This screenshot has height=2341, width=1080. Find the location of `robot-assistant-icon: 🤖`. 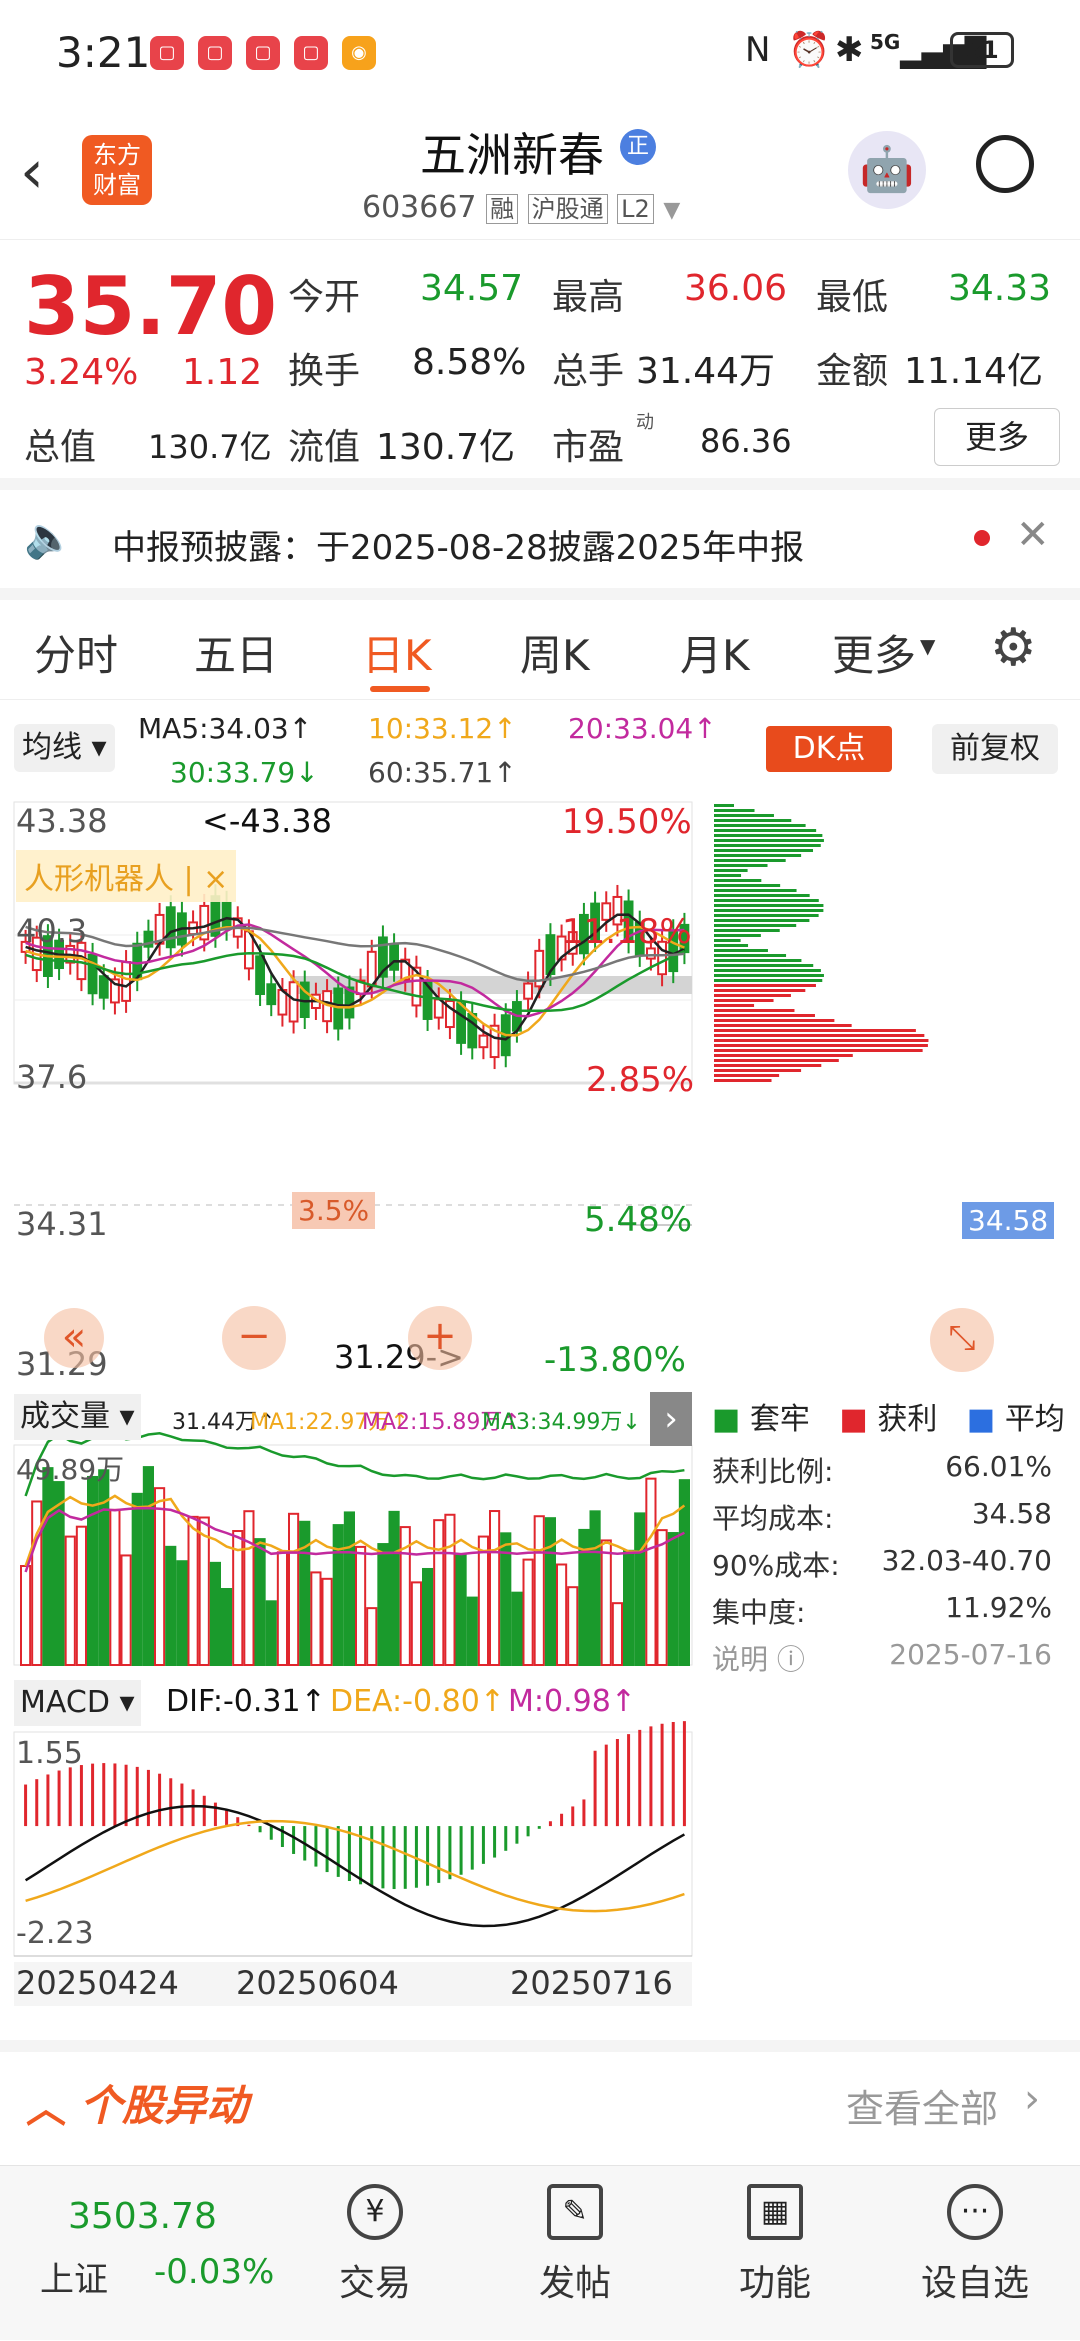

robot-assistant-icon: 🤖 is located at coordinates (887, 170).